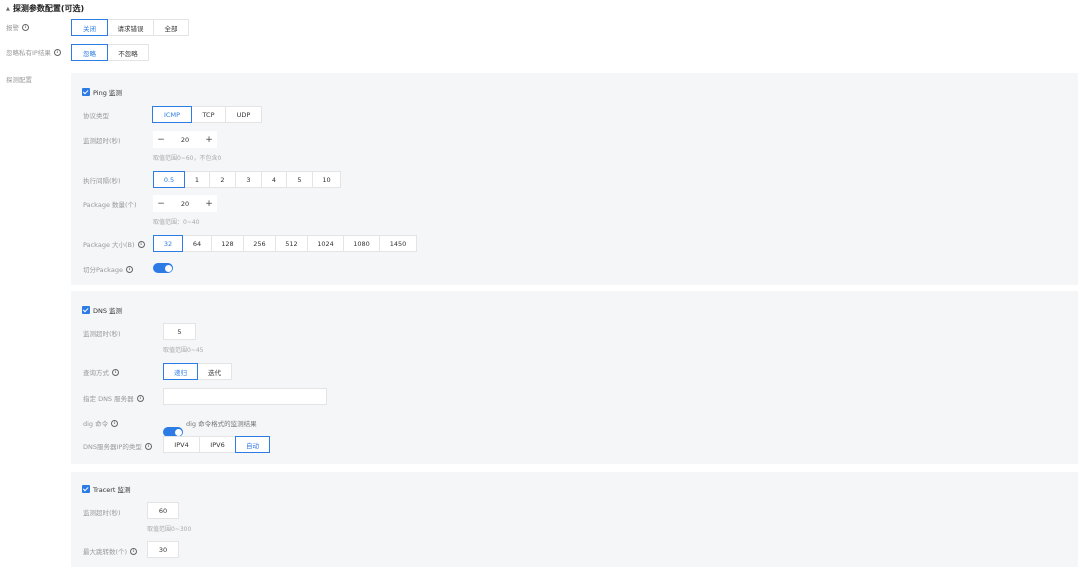 The width and height of the screenshot is (1080, 567). Describe the element at coordinates (96, 116) in the screenshot. I see `ping-protocol-label: 协议类型` at that location.